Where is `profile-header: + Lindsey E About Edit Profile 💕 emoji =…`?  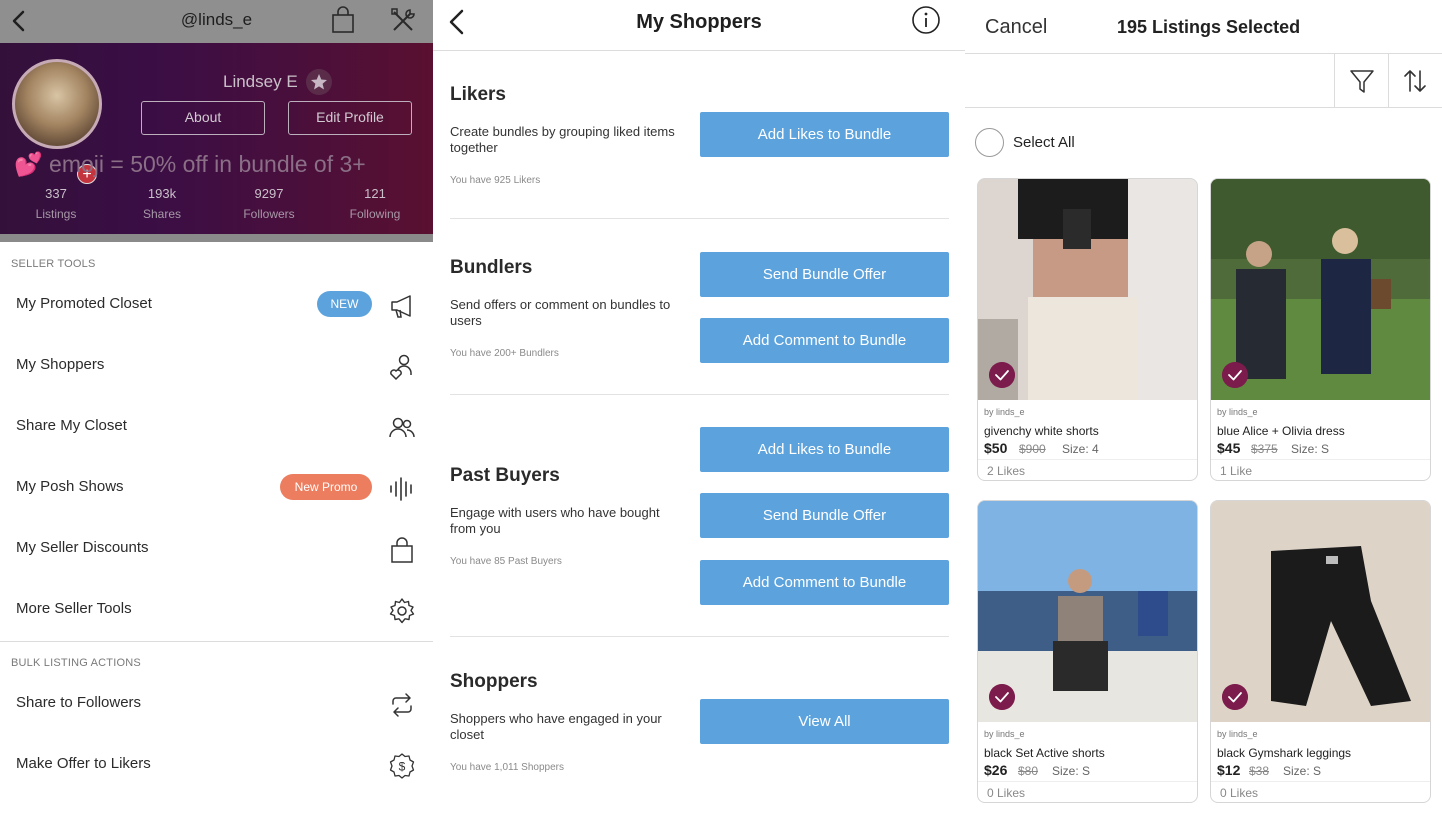 profile-header: + Lindsey E About Edit Profile 💕 emoji =… is located at coordinates (216, 138).